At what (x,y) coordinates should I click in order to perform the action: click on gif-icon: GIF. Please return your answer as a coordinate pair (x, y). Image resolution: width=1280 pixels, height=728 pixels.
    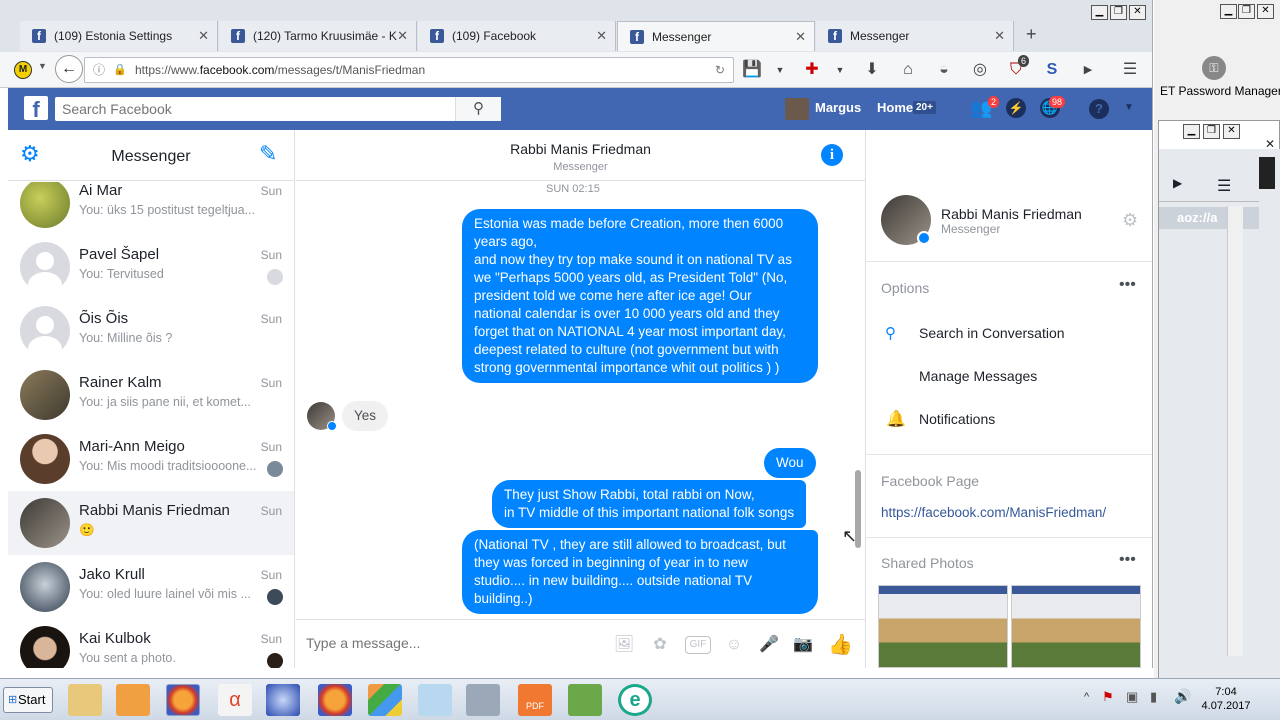
    Looking at the image, I should click on (698, 645).